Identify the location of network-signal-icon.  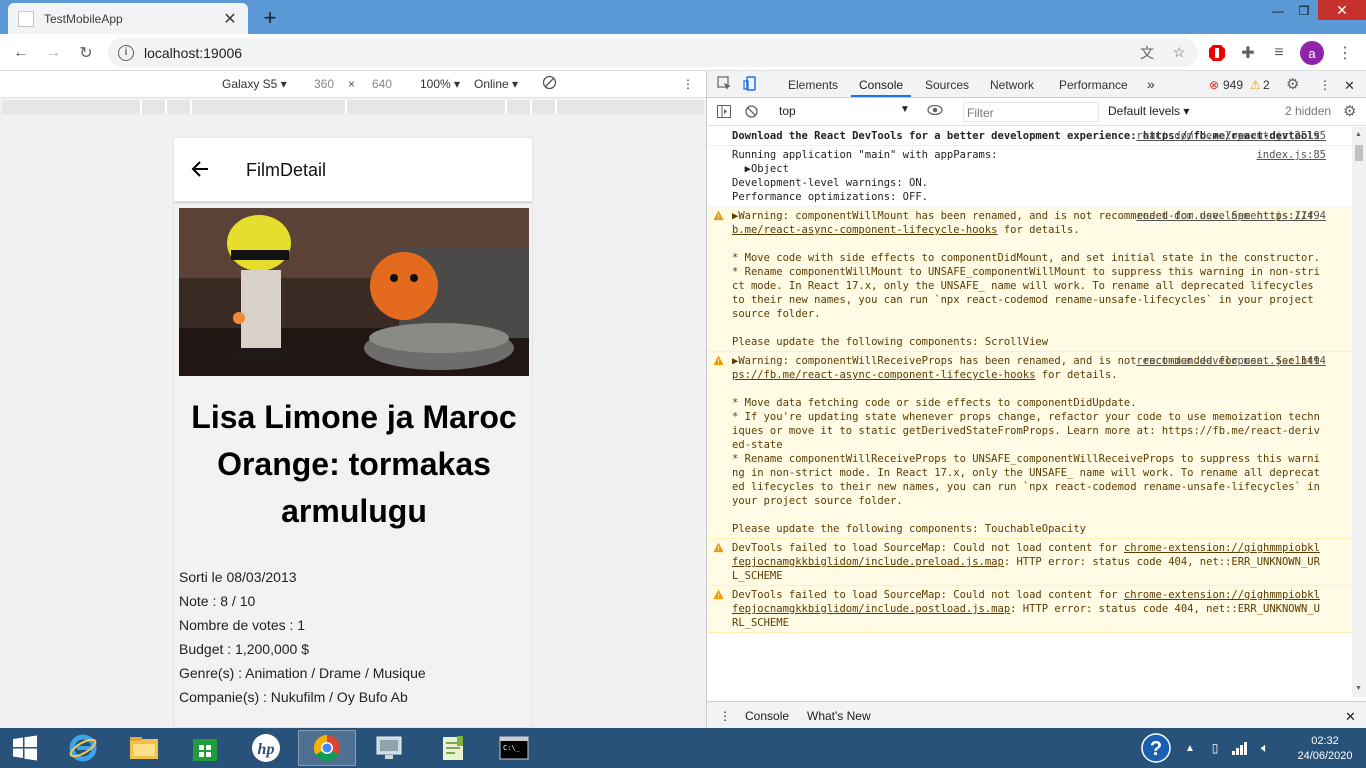
(1239, 748).